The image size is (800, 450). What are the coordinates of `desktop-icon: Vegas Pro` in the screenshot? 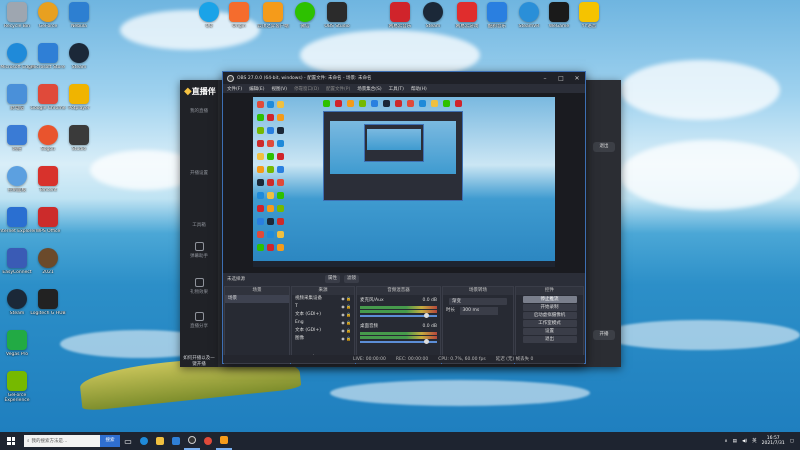 It's located at (17, 350).